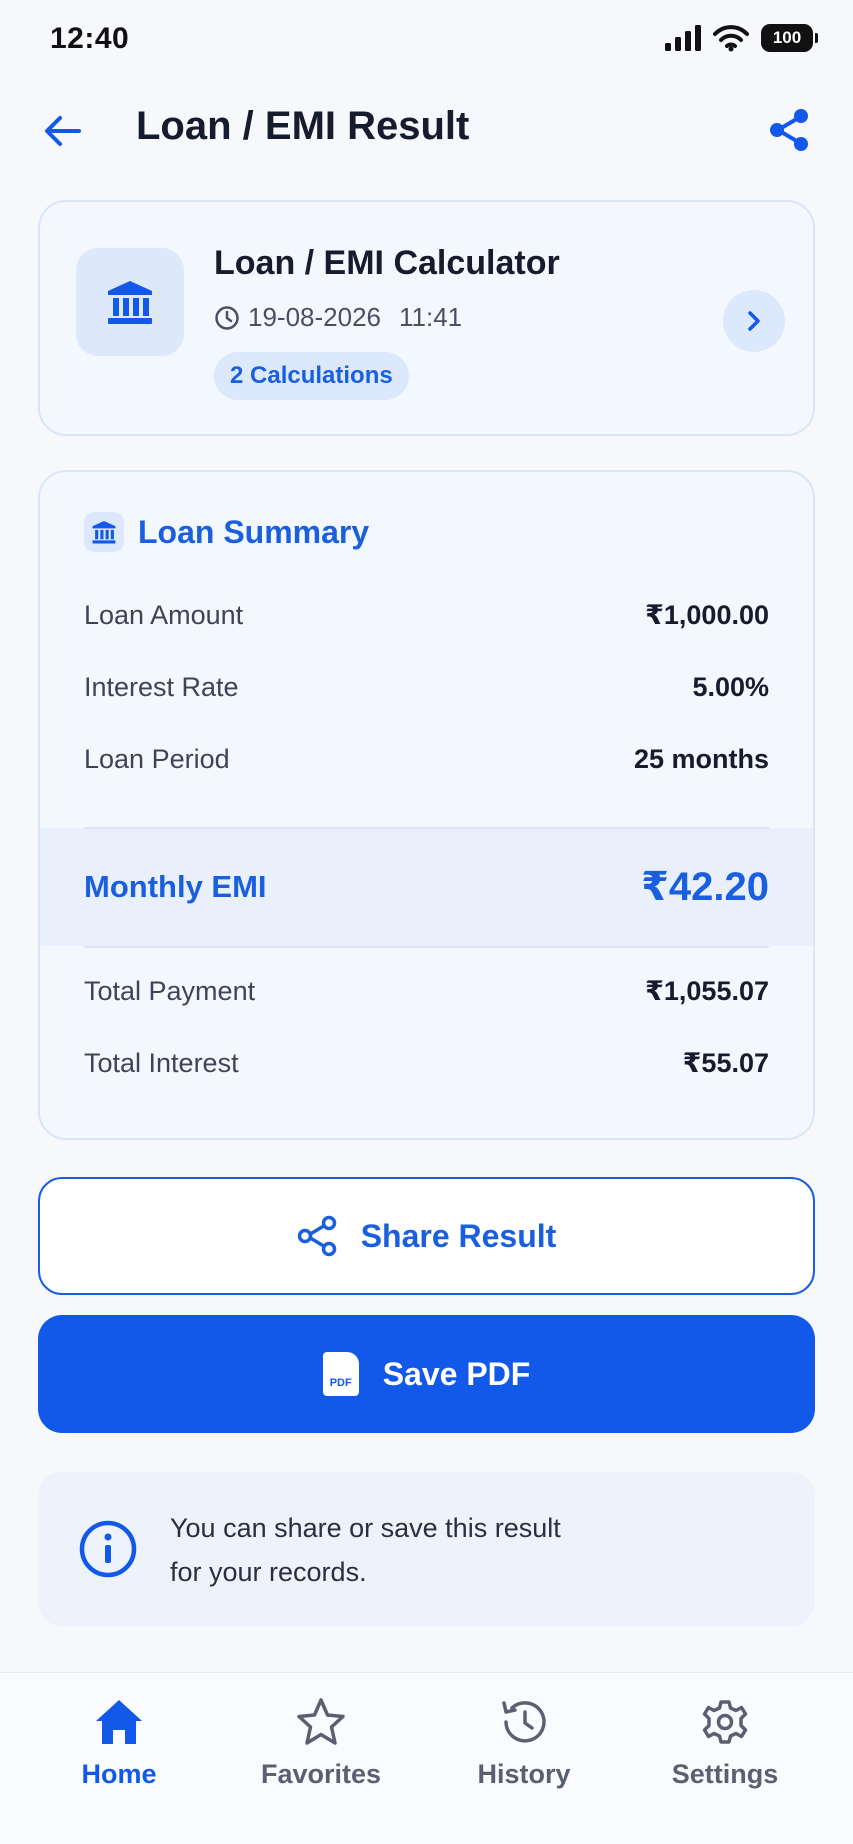 The width and height of the screenshot is (853, 1844). Describe the element at coordinates (365, 1528) in the screenshot. I see `info-line-1: You can share or save this result` at that location.